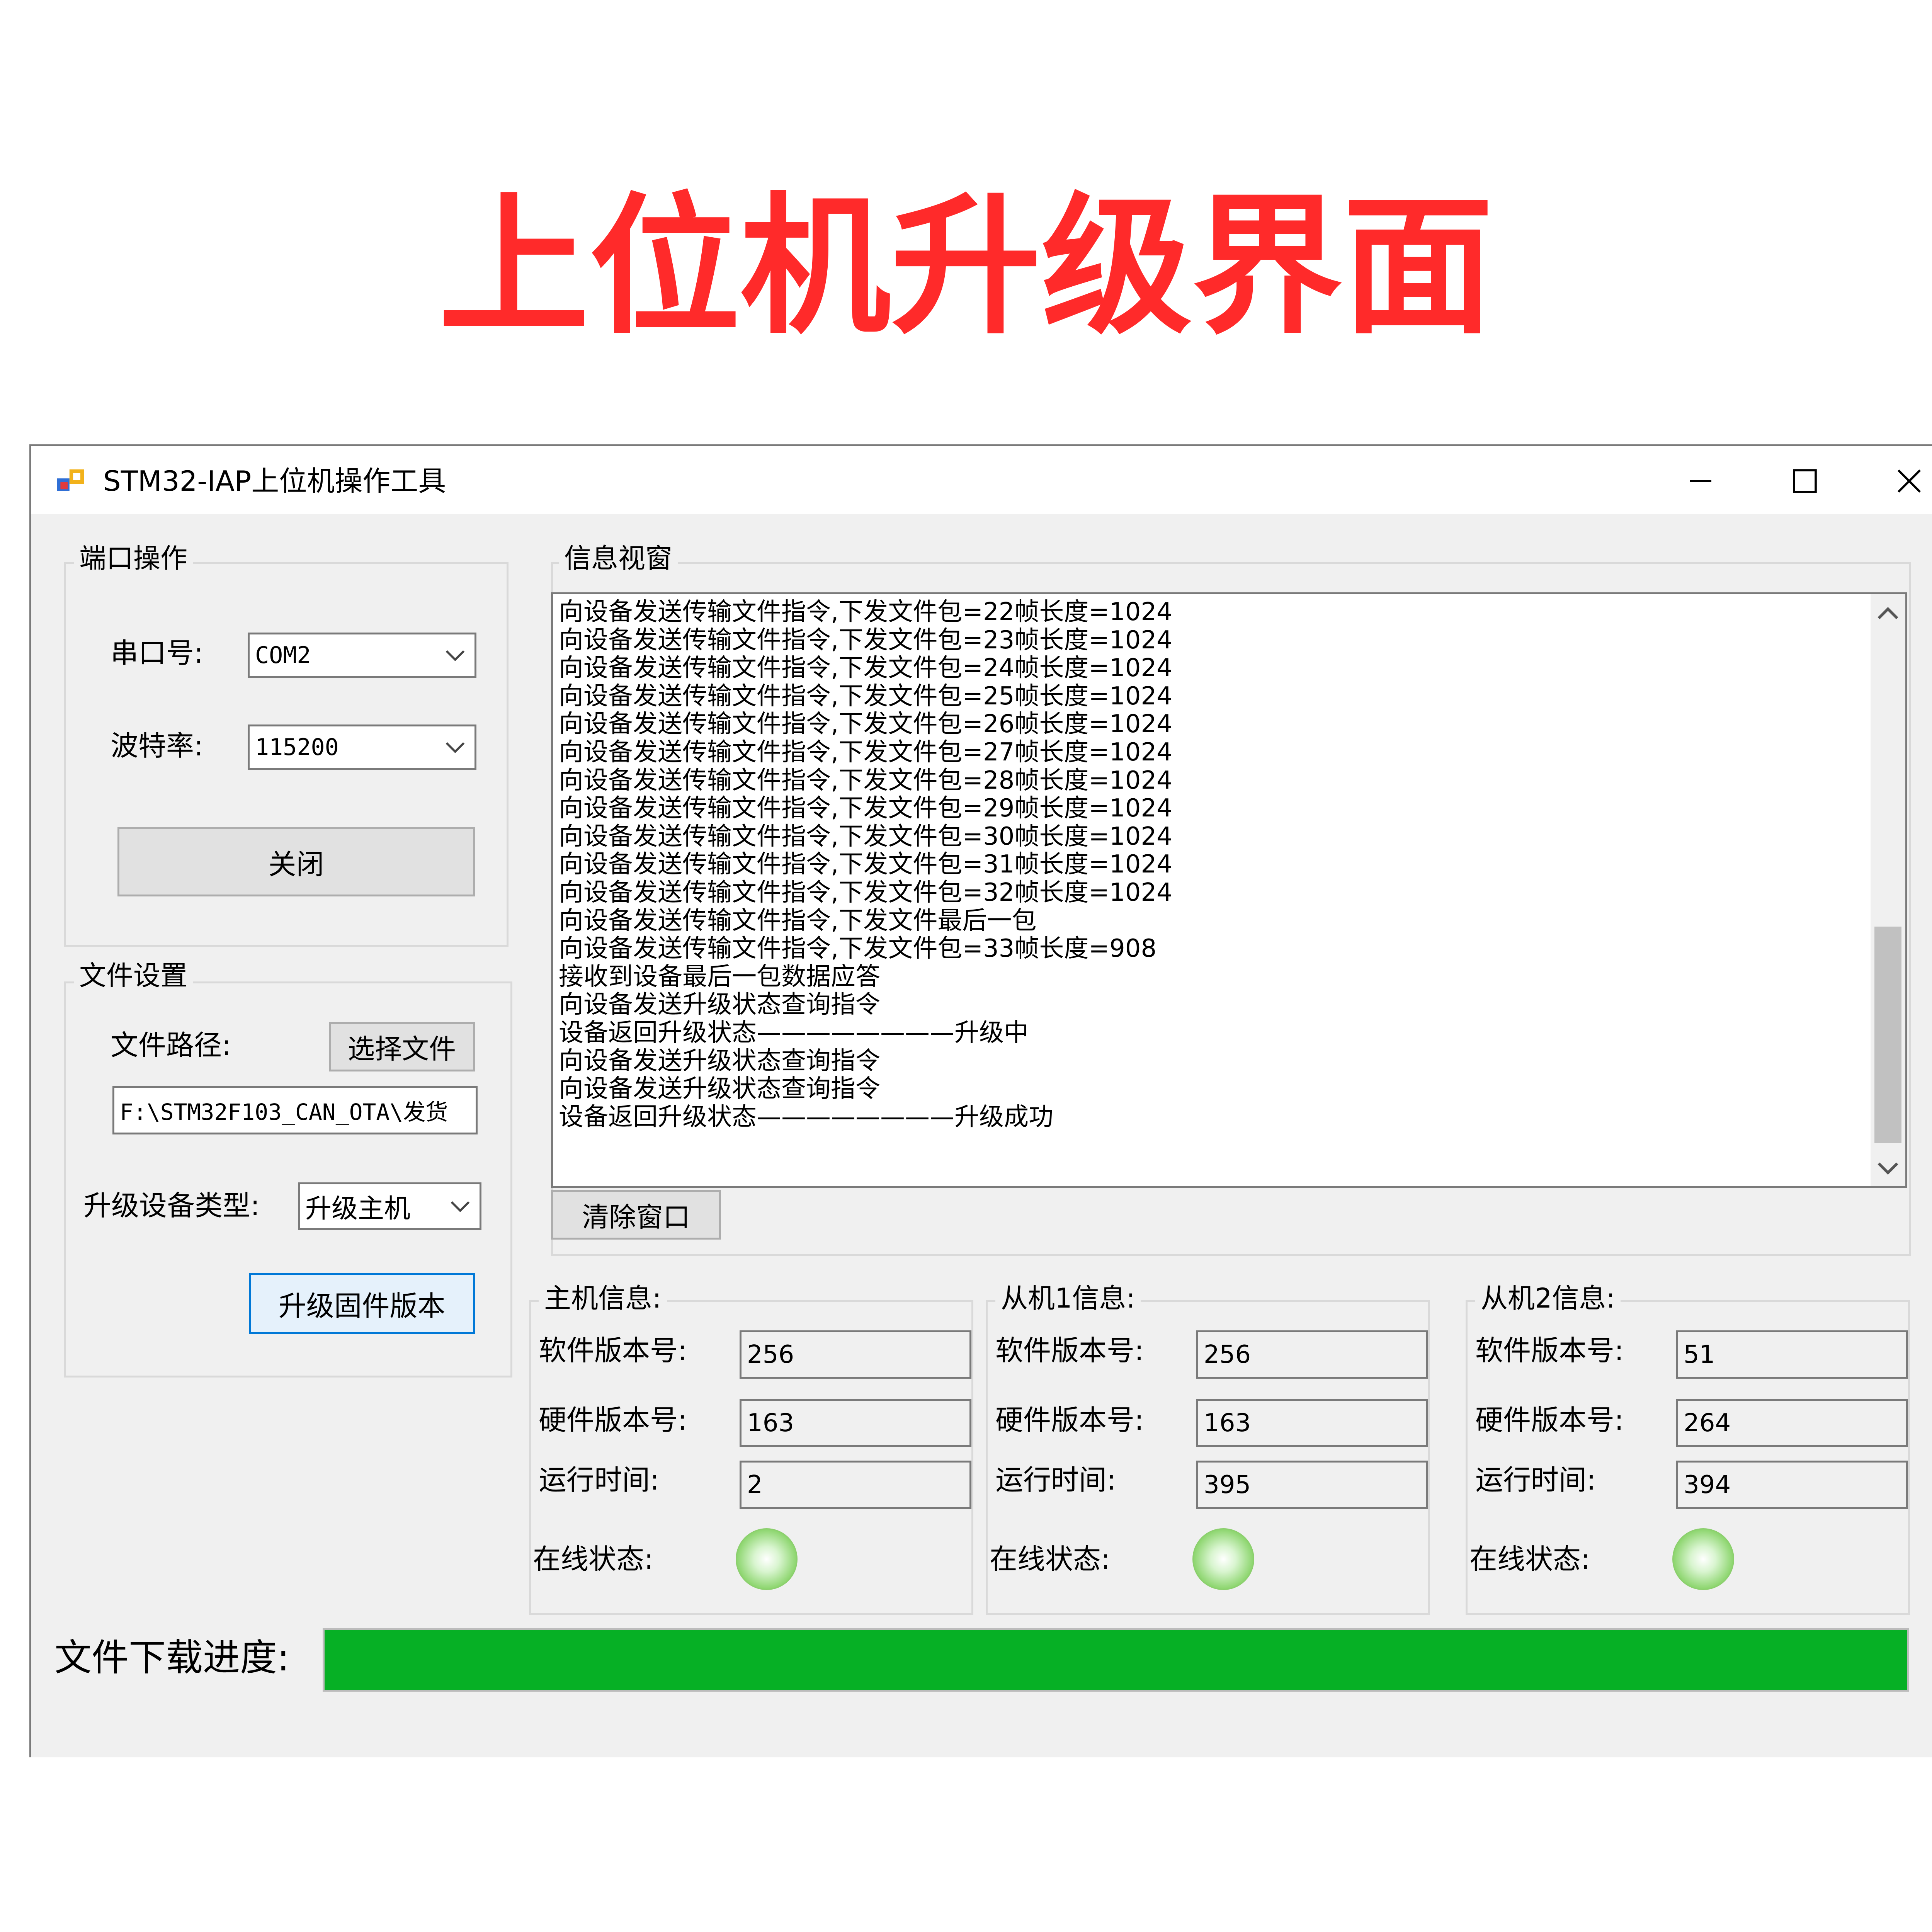 This screenshot has width=1932, height=1932. Describe the element at coordinates (134, 976) in the screenshot. I see `file-group-legend: 文件设置` at that location.